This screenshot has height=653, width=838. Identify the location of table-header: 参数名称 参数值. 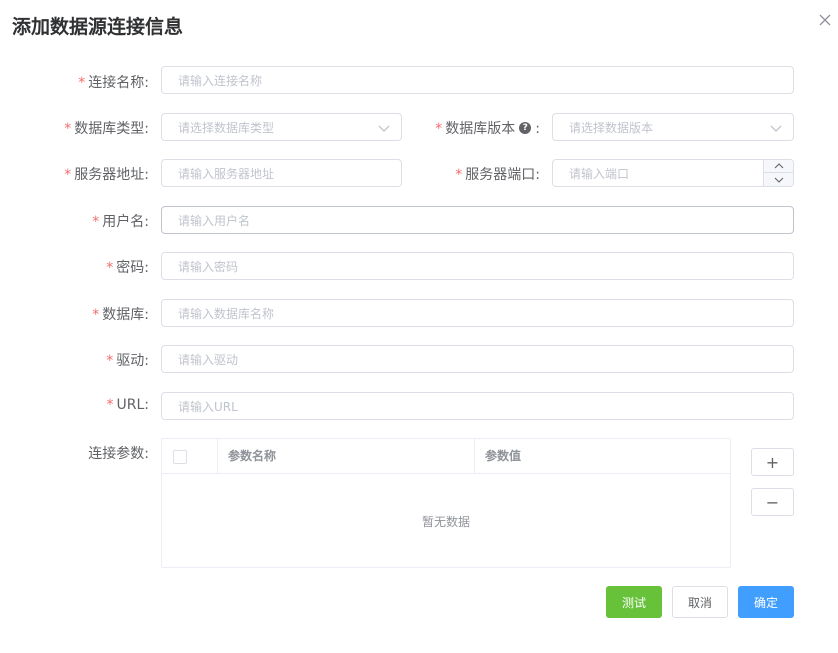
(446, 456).